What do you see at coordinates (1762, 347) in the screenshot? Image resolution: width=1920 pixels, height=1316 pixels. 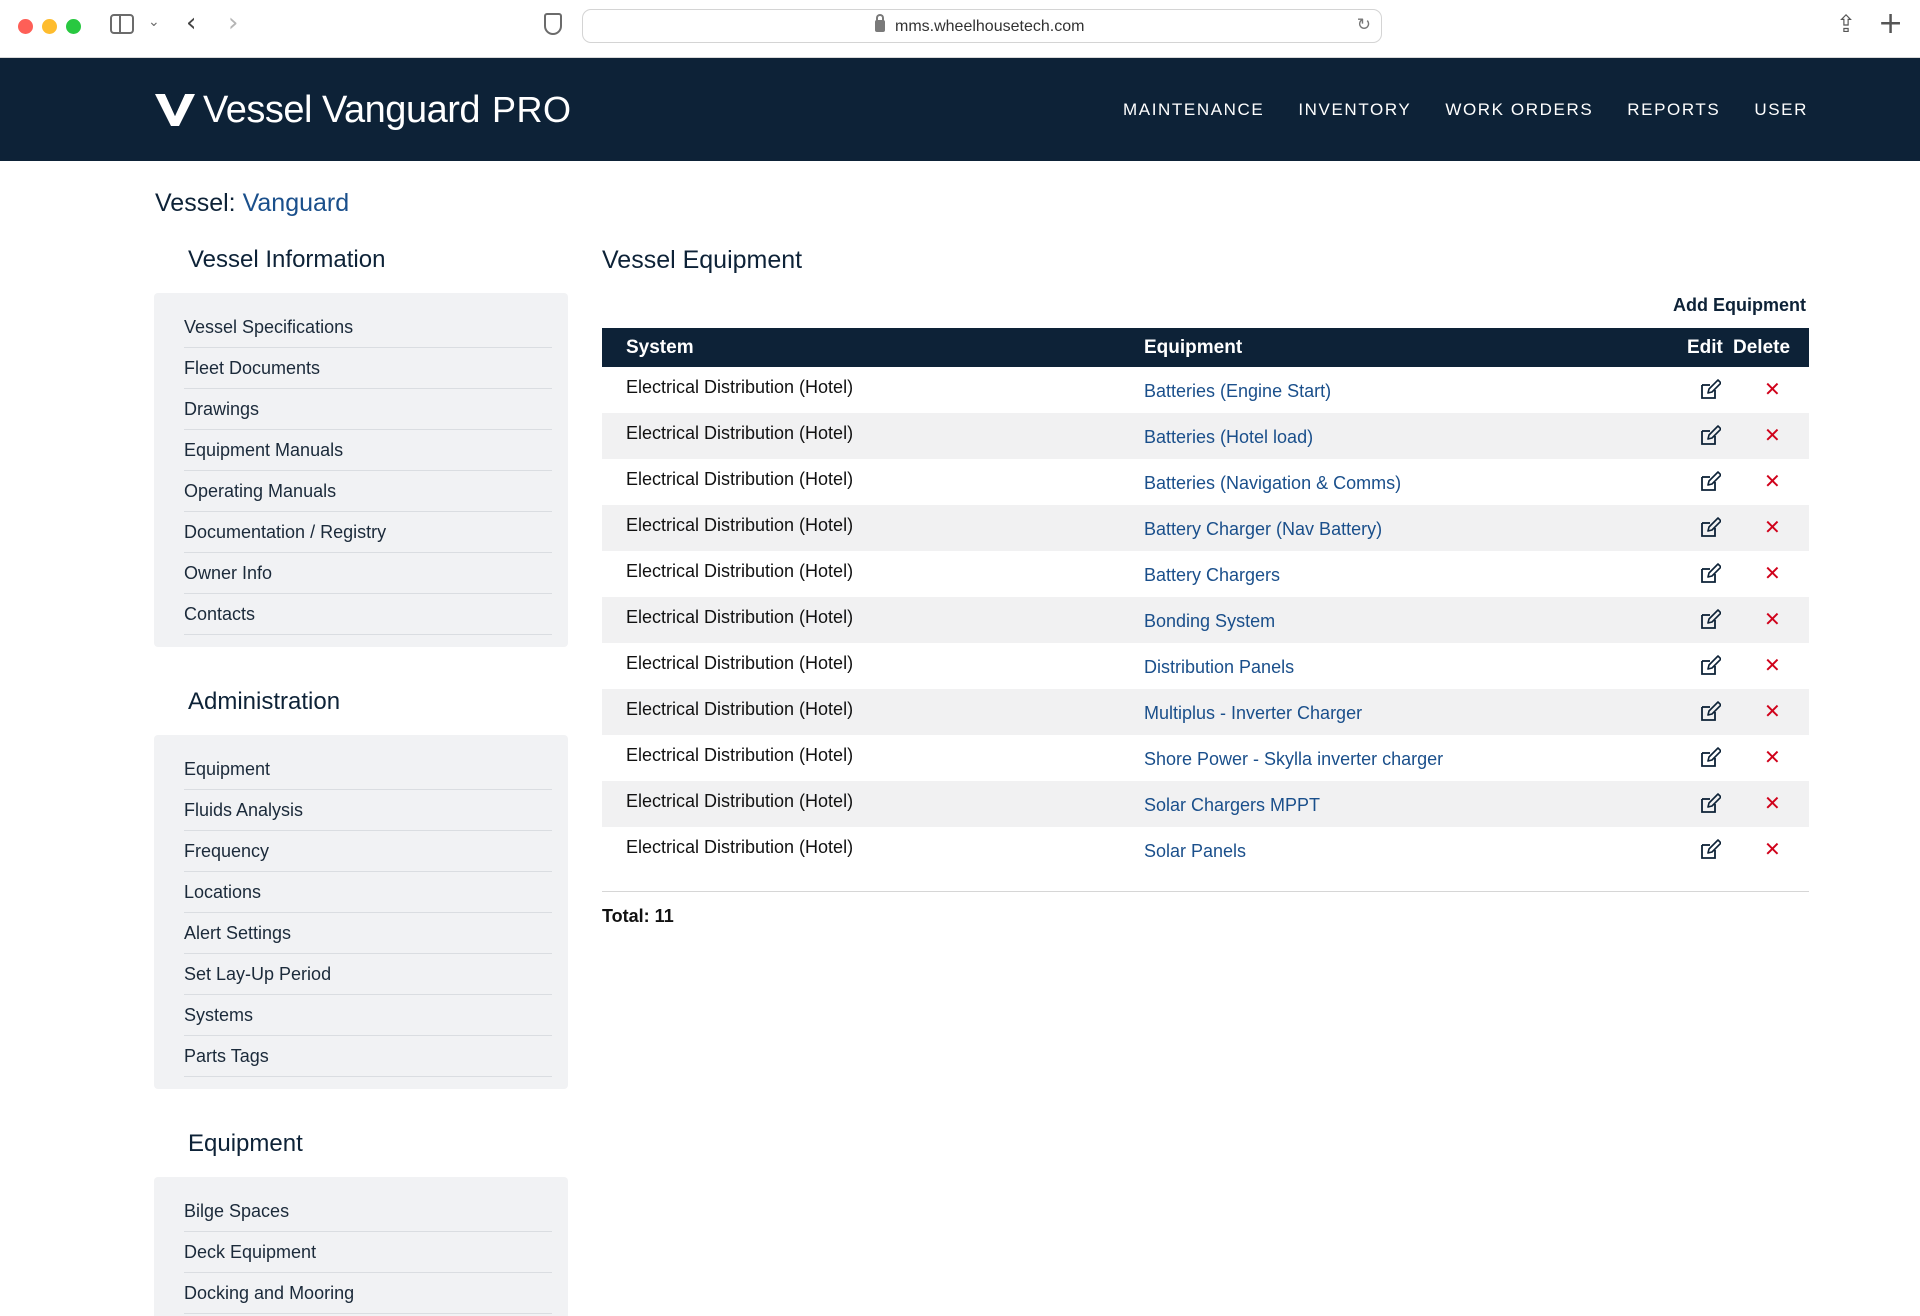 I see `column-header-delete: Delete` at bounding box center [1762, 347].